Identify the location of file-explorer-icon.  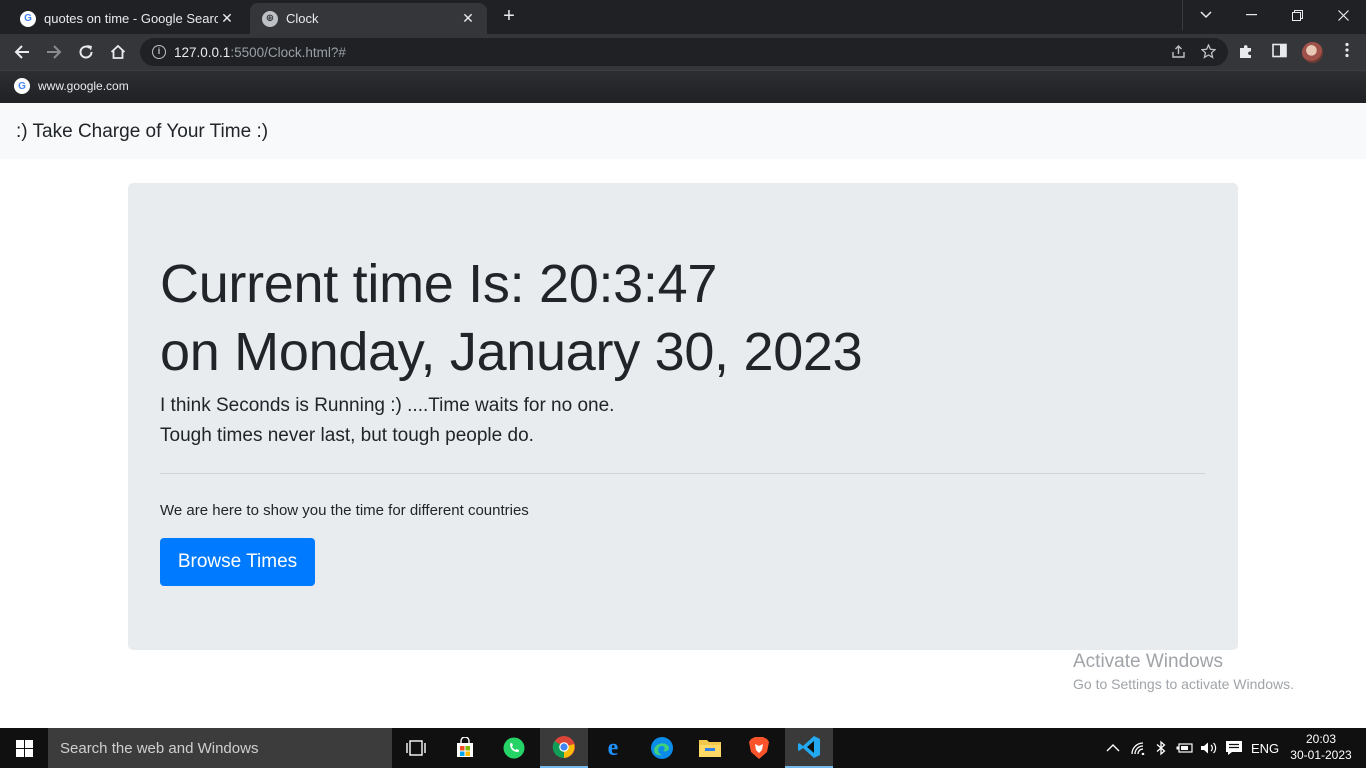
(710, 748).